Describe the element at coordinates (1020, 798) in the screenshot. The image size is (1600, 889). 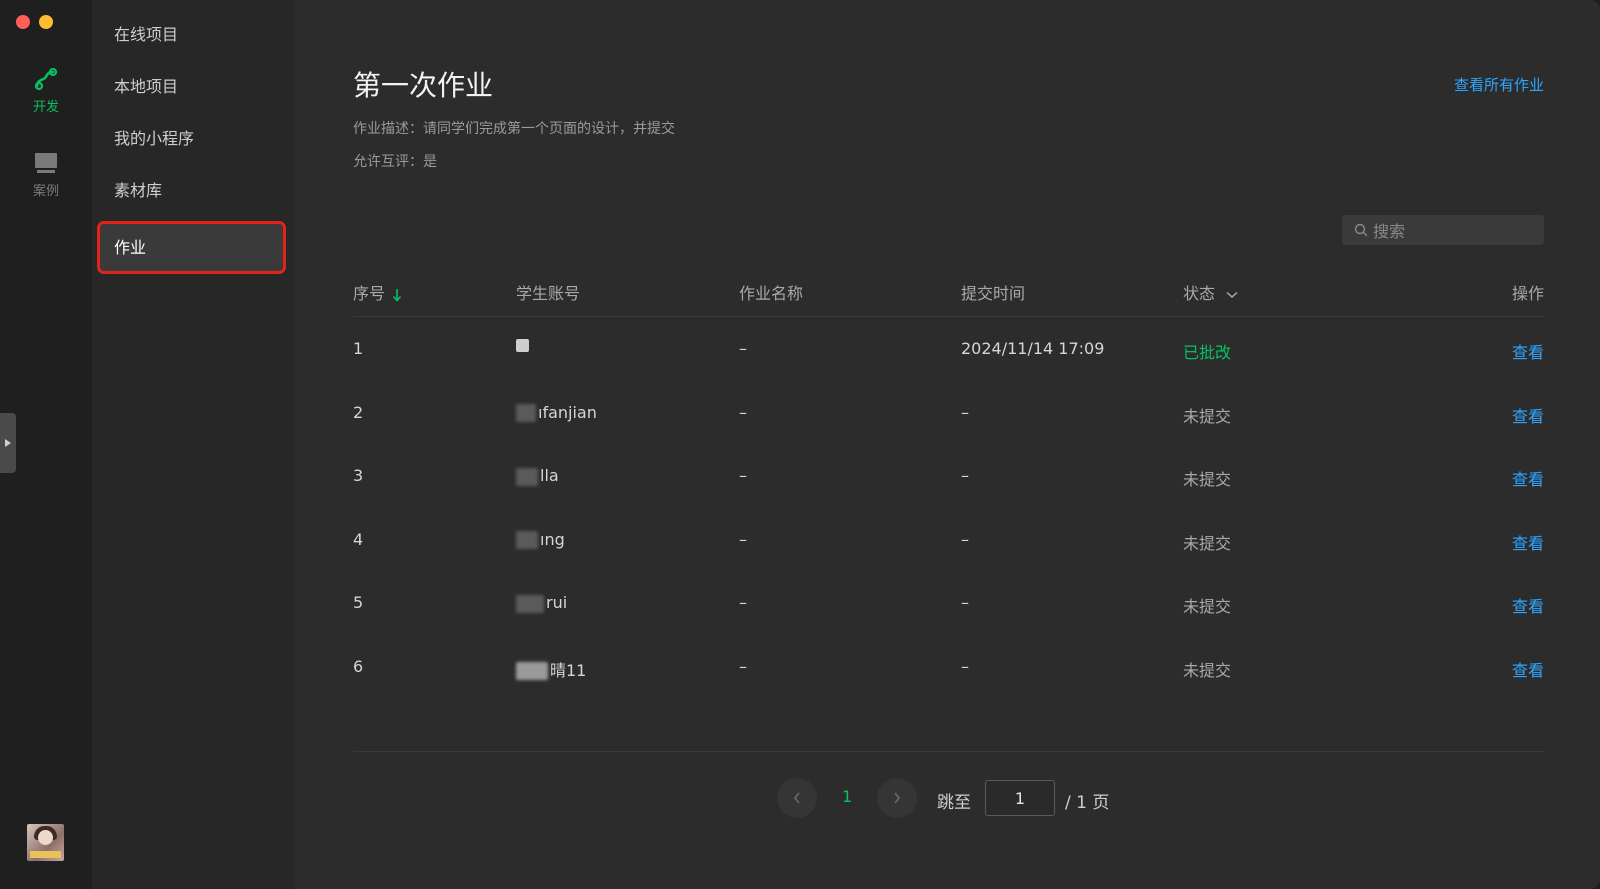
I see `page-jump-input` at that location.